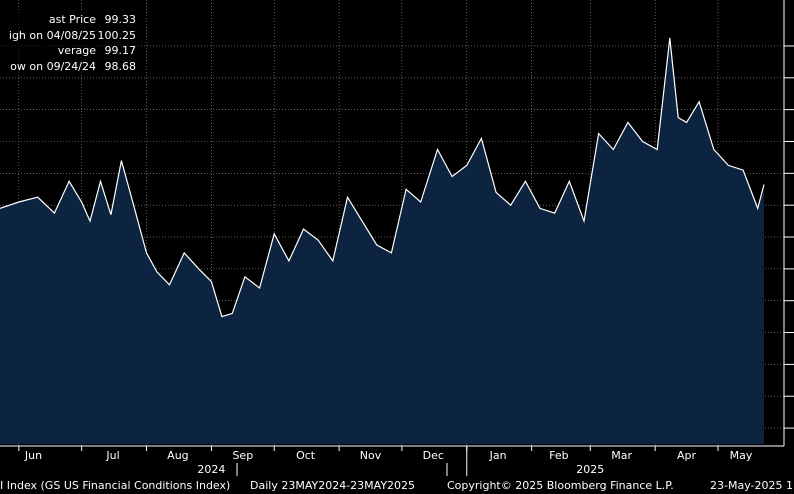 The image size is (794, 494). I want to click on x-tick-label: Aug, so click(177, 455).